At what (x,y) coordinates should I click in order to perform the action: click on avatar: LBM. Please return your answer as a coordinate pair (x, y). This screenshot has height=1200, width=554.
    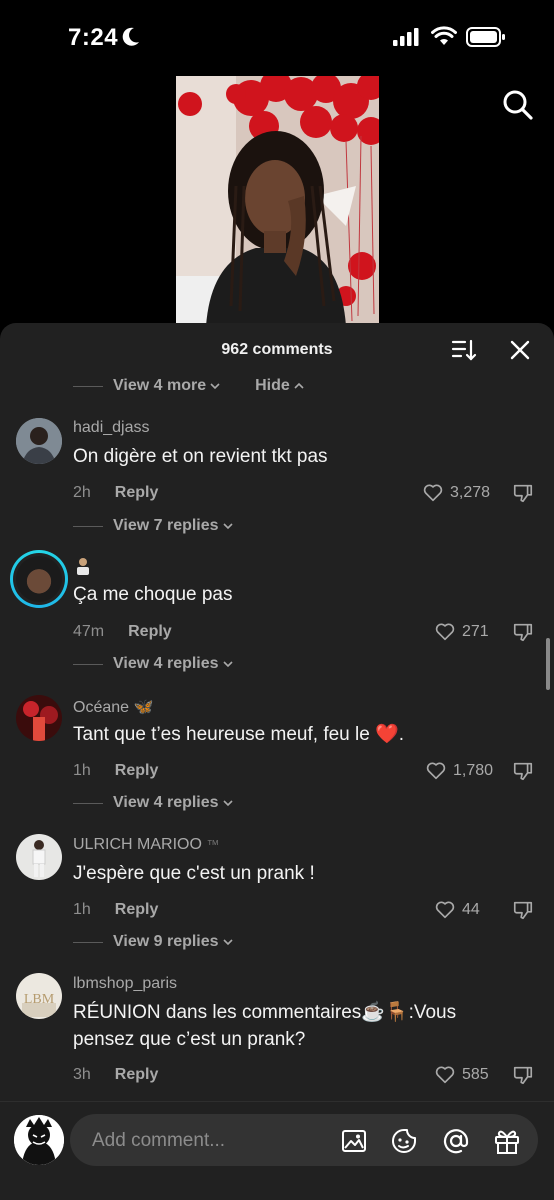
    Looking at the image, I should click on (39, 996).